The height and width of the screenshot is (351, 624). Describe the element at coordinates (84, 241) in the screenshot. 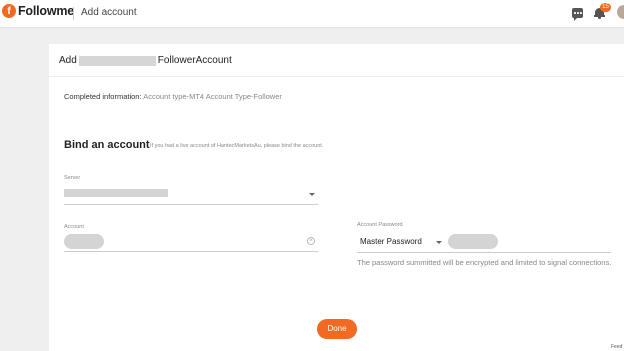

I see `redacted-account-value` at that location.